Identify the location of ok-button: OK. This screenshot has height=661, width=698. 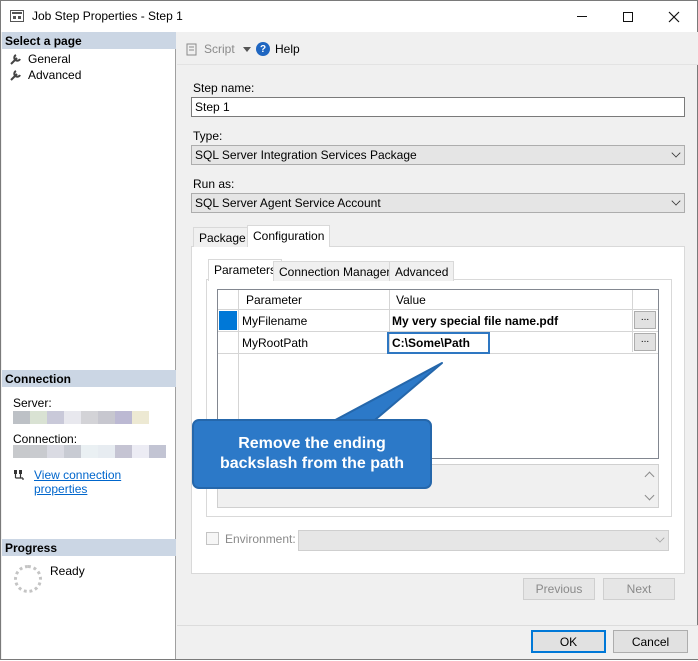
(568, 641).